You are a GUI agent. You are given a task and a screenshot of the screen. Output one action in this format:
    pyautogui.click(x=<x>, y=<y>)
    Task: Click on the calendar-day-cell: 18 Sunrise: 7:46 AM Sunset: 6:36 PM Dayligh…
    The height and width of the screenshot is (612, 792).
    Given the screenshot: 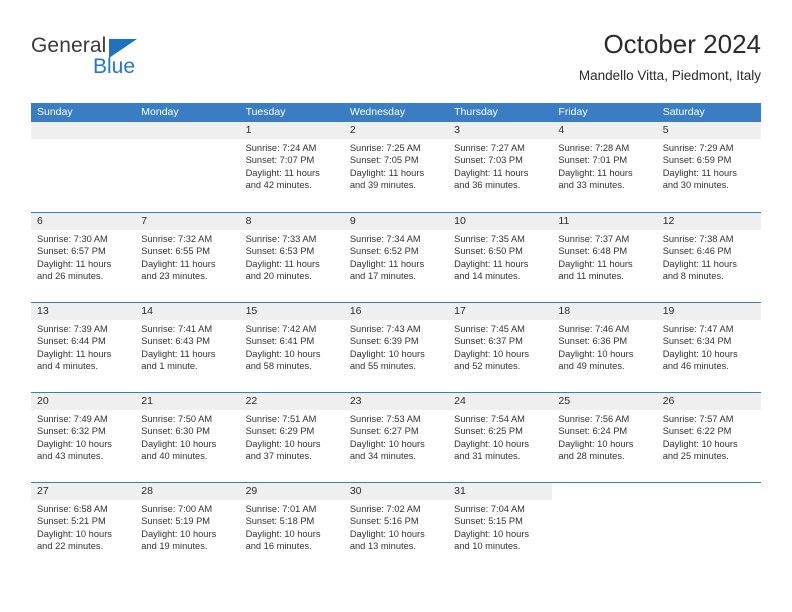 What is the action you would take?
    pyautogui.click(x=604, y=348)
    